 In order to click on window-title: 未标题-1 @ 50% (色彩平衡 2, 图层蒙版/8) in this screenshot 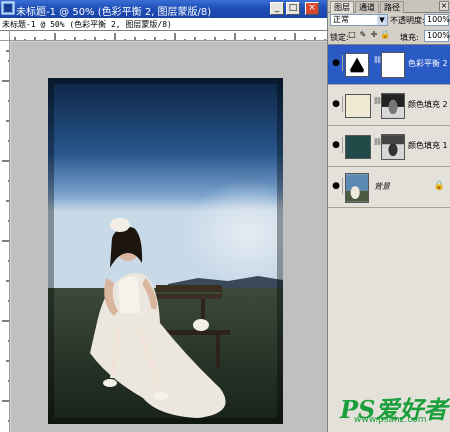, I will do `click(114, 12)`.